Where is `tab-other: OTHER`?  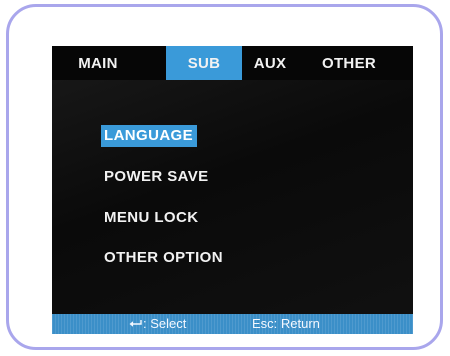
tab-other: OTHER is located at coordinates (349, 63).